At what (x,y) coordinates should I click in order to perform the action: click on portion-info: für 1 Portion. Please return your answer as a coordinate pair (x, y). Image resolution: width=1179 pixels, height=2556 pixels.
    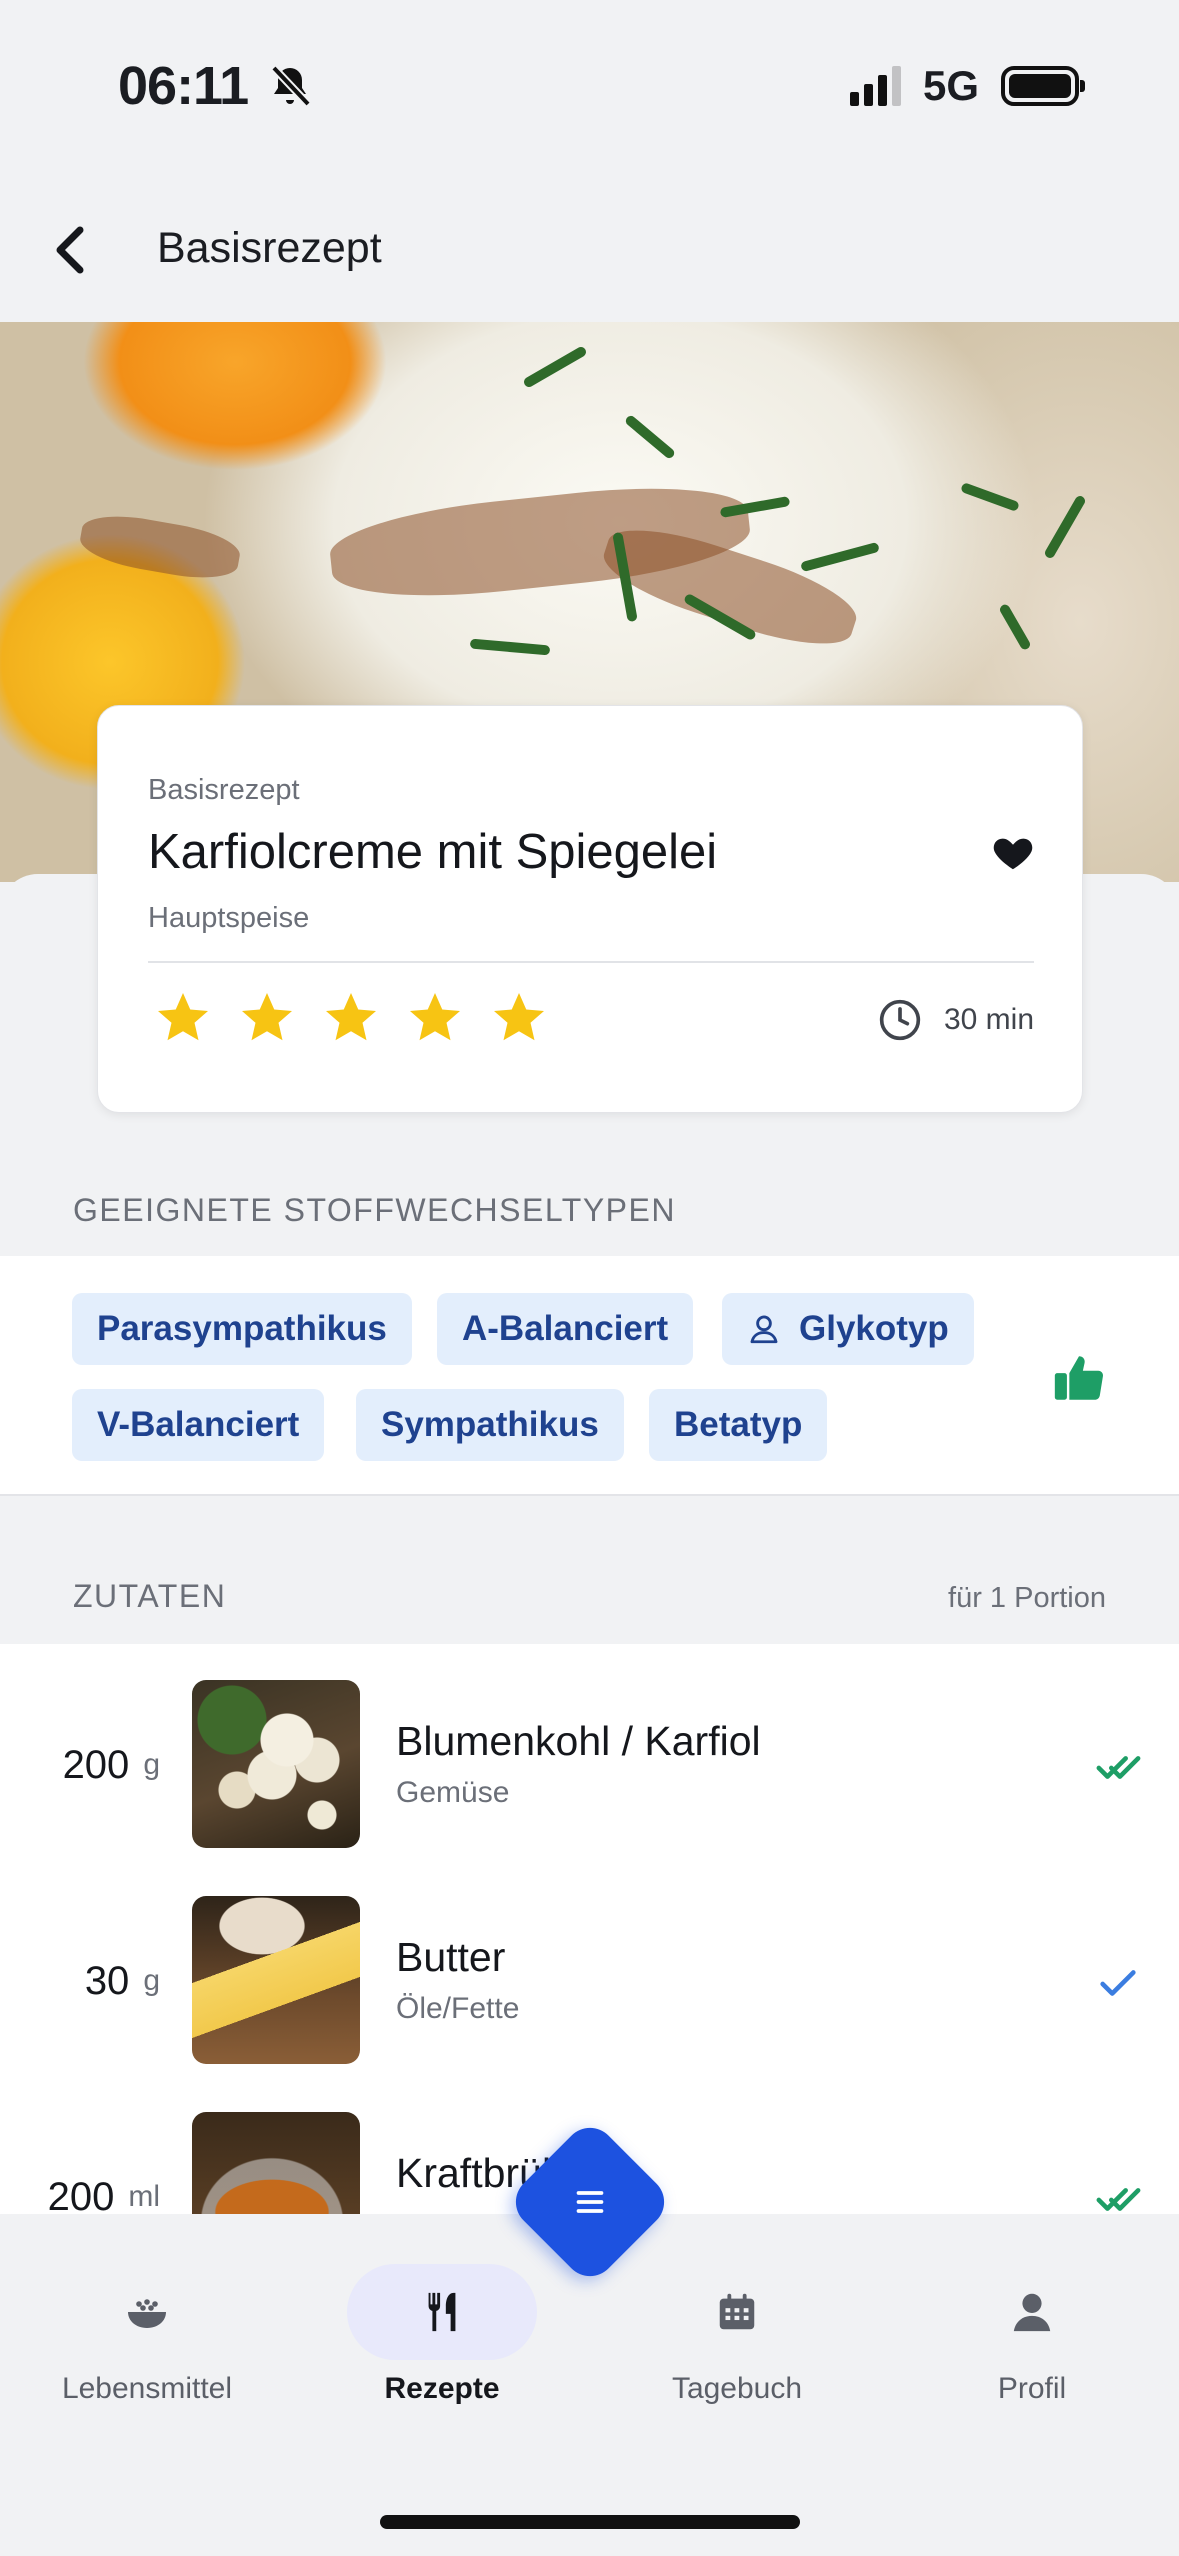
    Looking at the image, I should click on (1027, 1598).